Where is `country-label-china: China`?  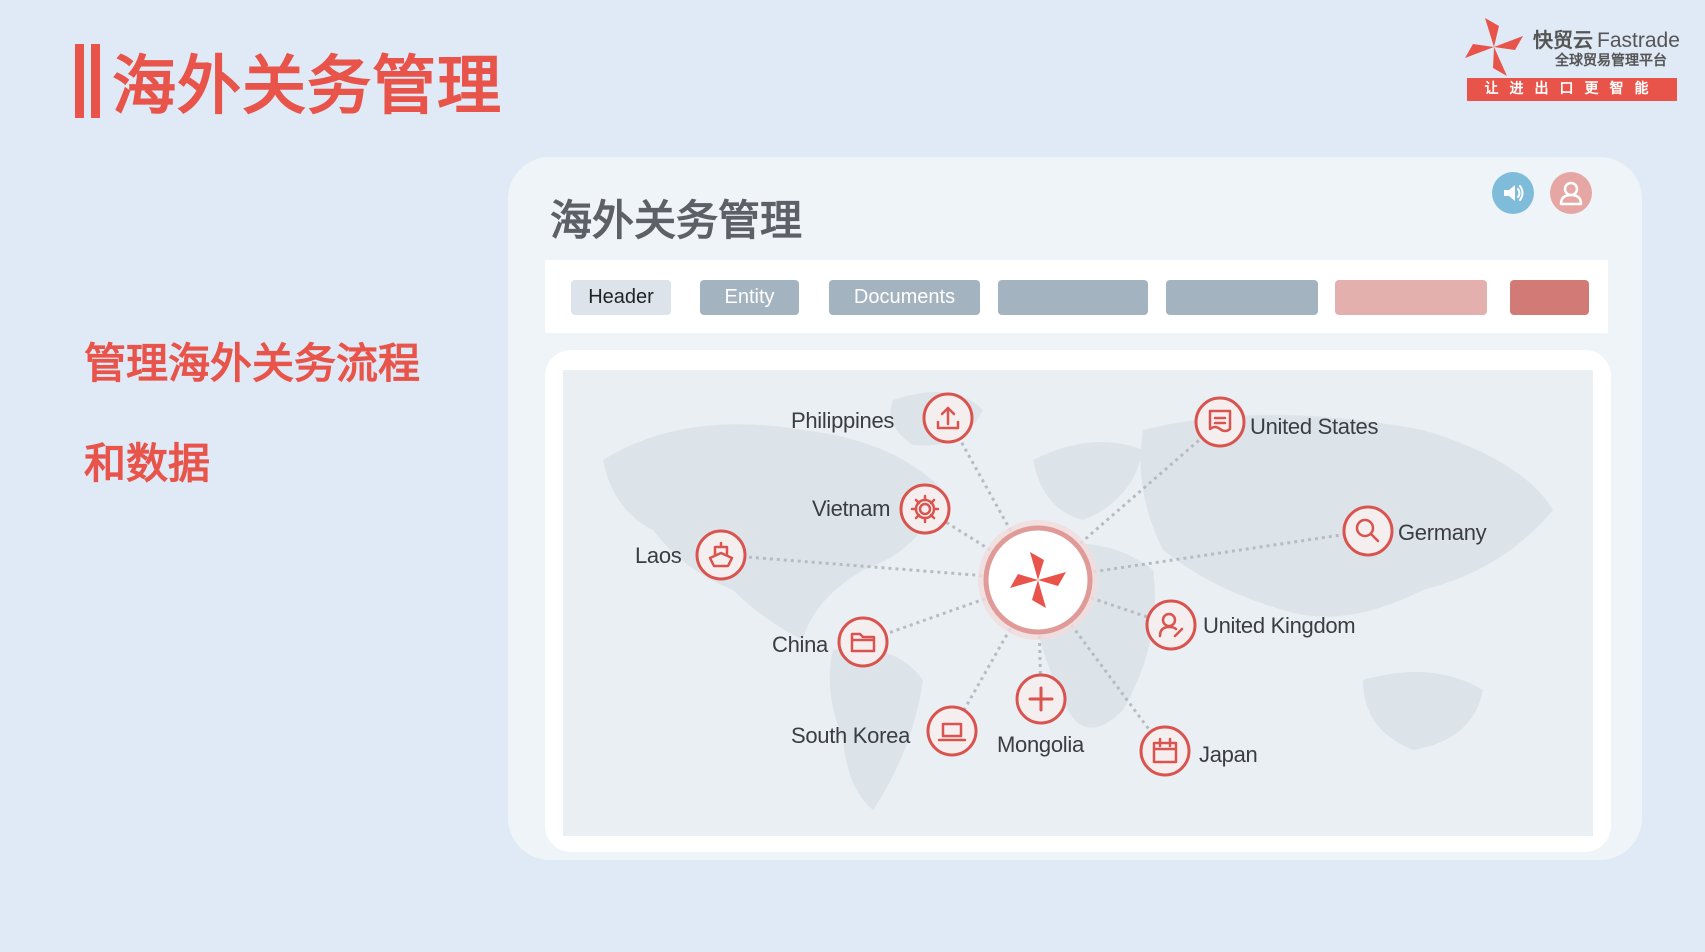
country-label-china: China is located at coordinates (800, 644).